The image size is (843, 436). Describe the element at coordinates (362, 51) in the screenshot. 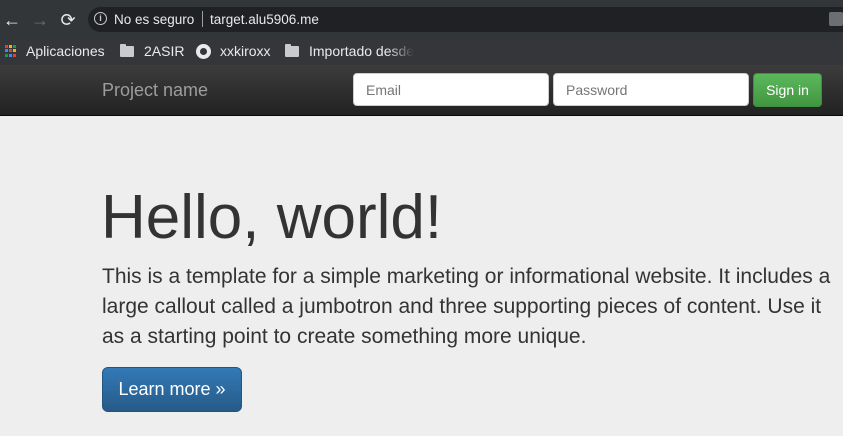

I see `bookmark-label: Importado desde` at that location.